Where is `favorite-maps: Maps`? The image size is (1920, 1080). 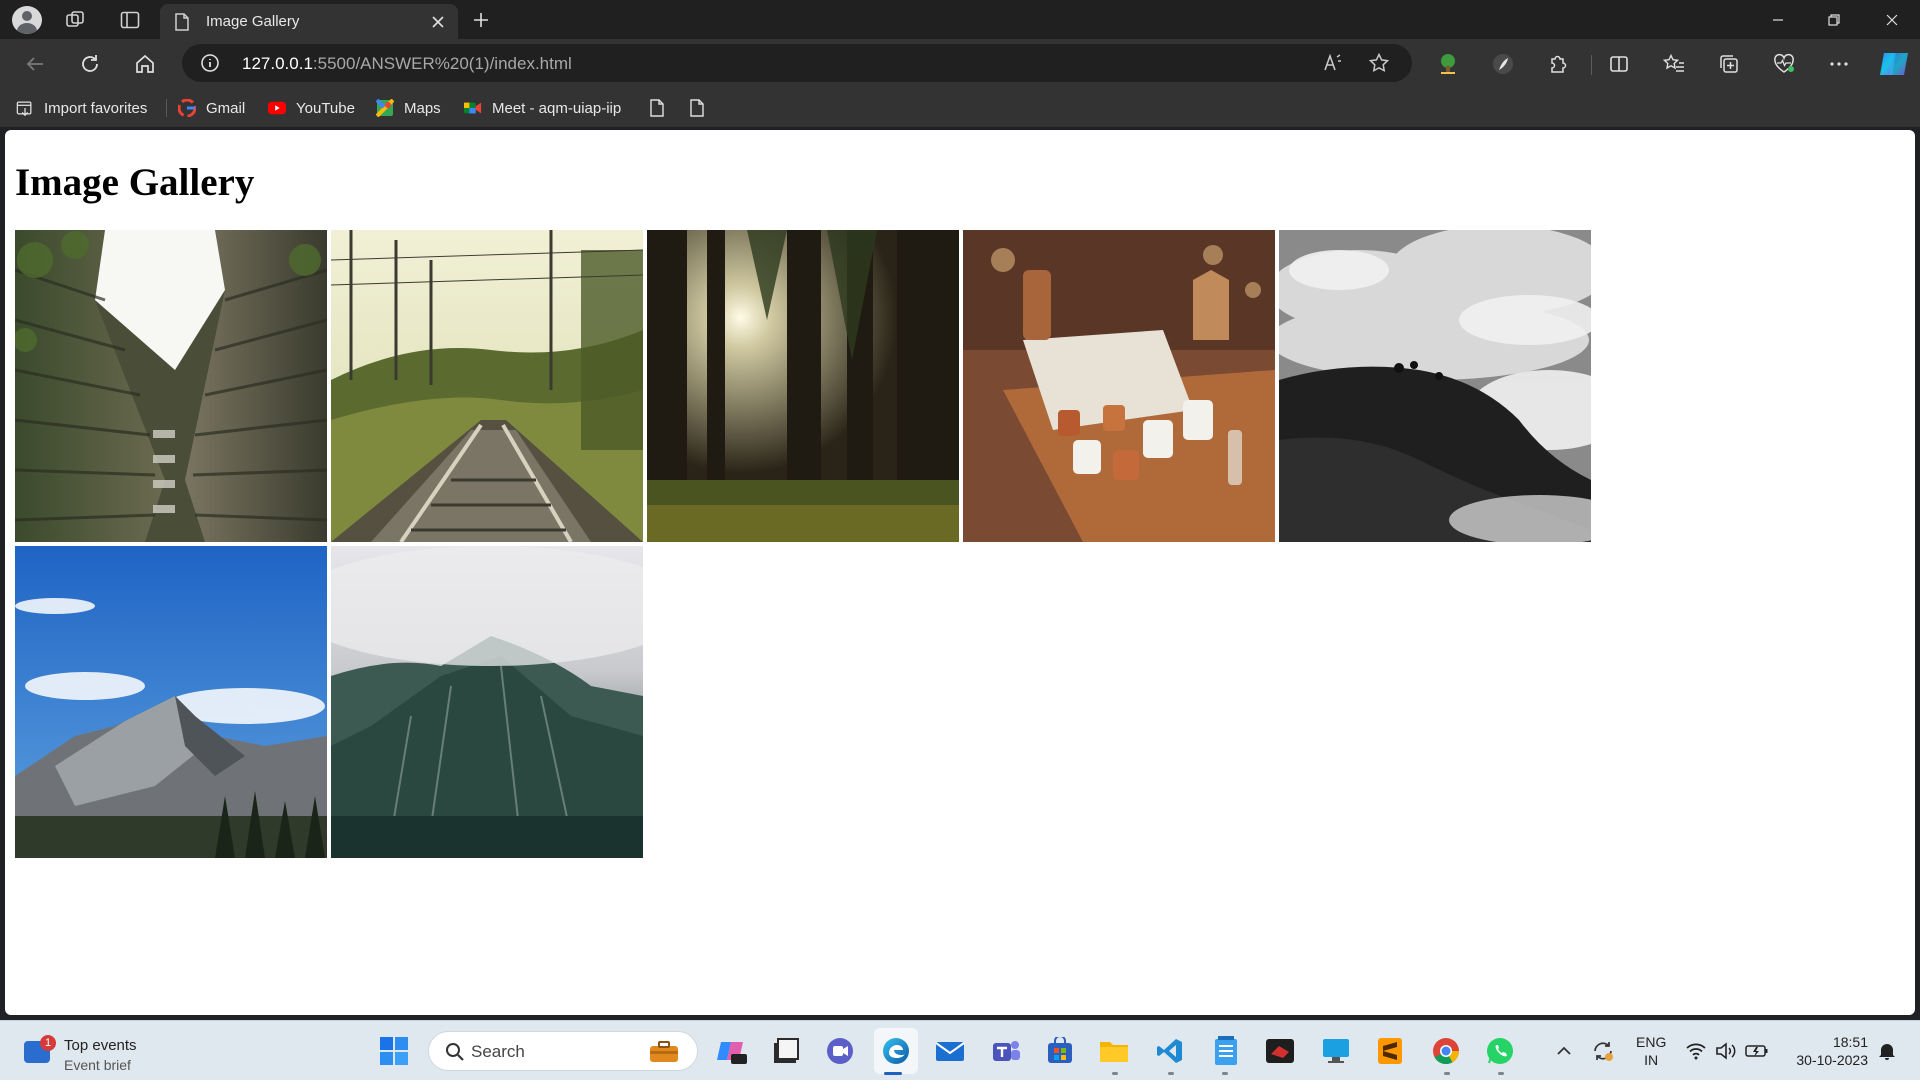 favorite-maps: Maps is located at coordinates (408, 108).